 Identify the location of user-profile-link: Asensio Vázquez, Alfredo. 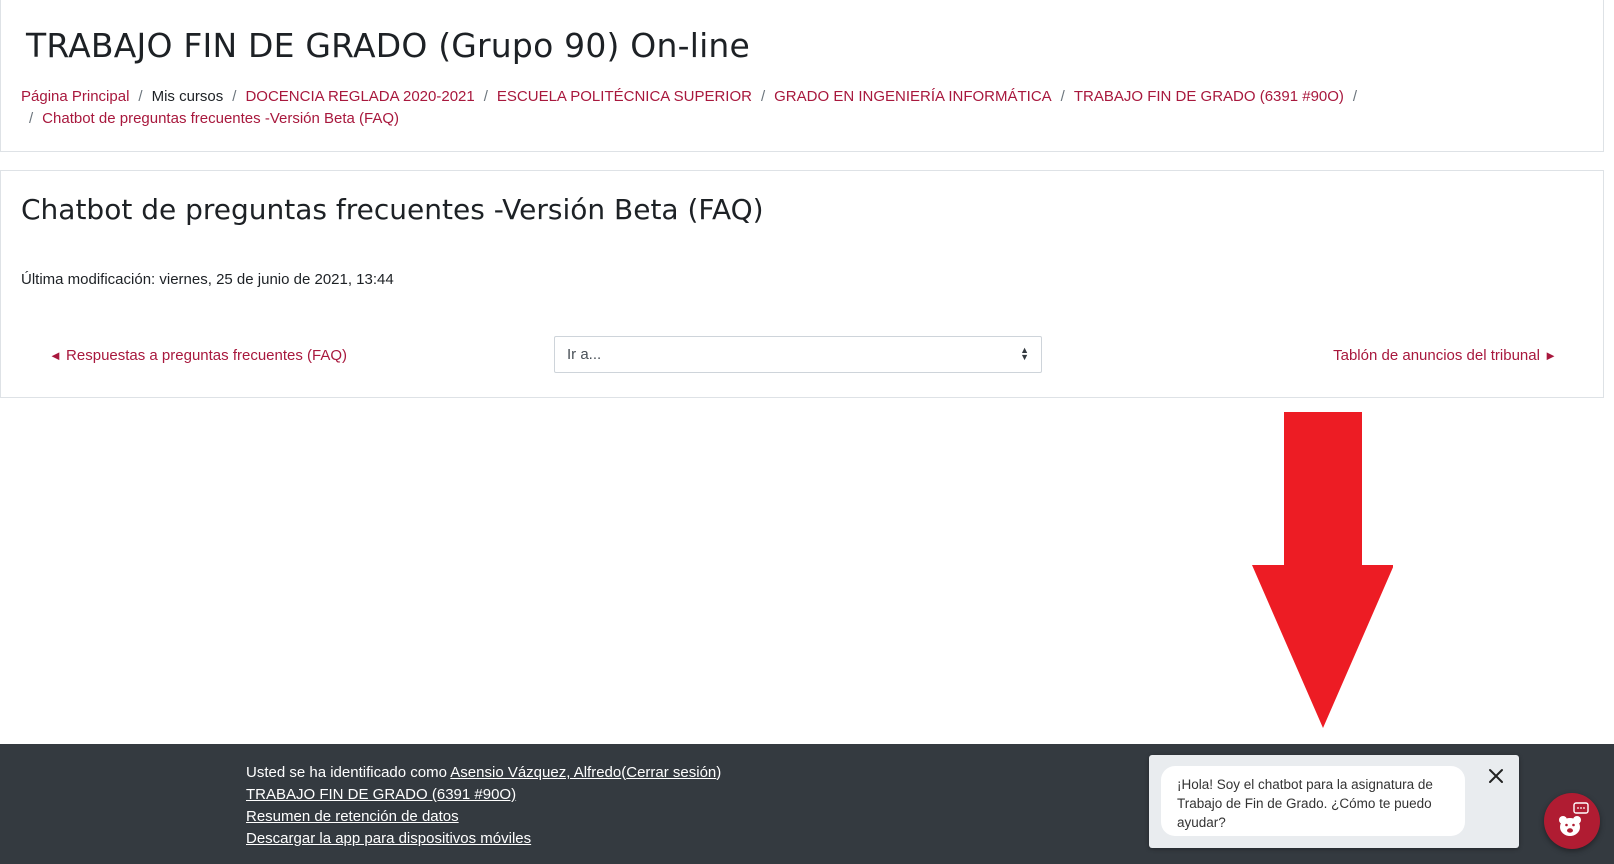
(535, 772).